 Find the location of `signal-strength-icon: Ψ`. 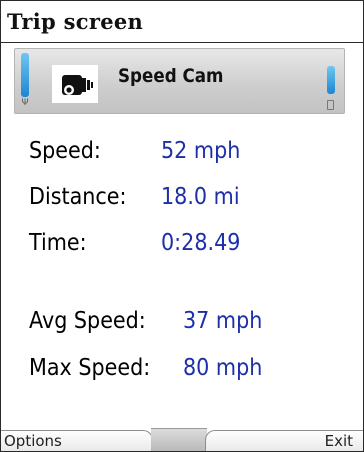

signal-strength-icon: Ψ is located at coordinates (25, 80).